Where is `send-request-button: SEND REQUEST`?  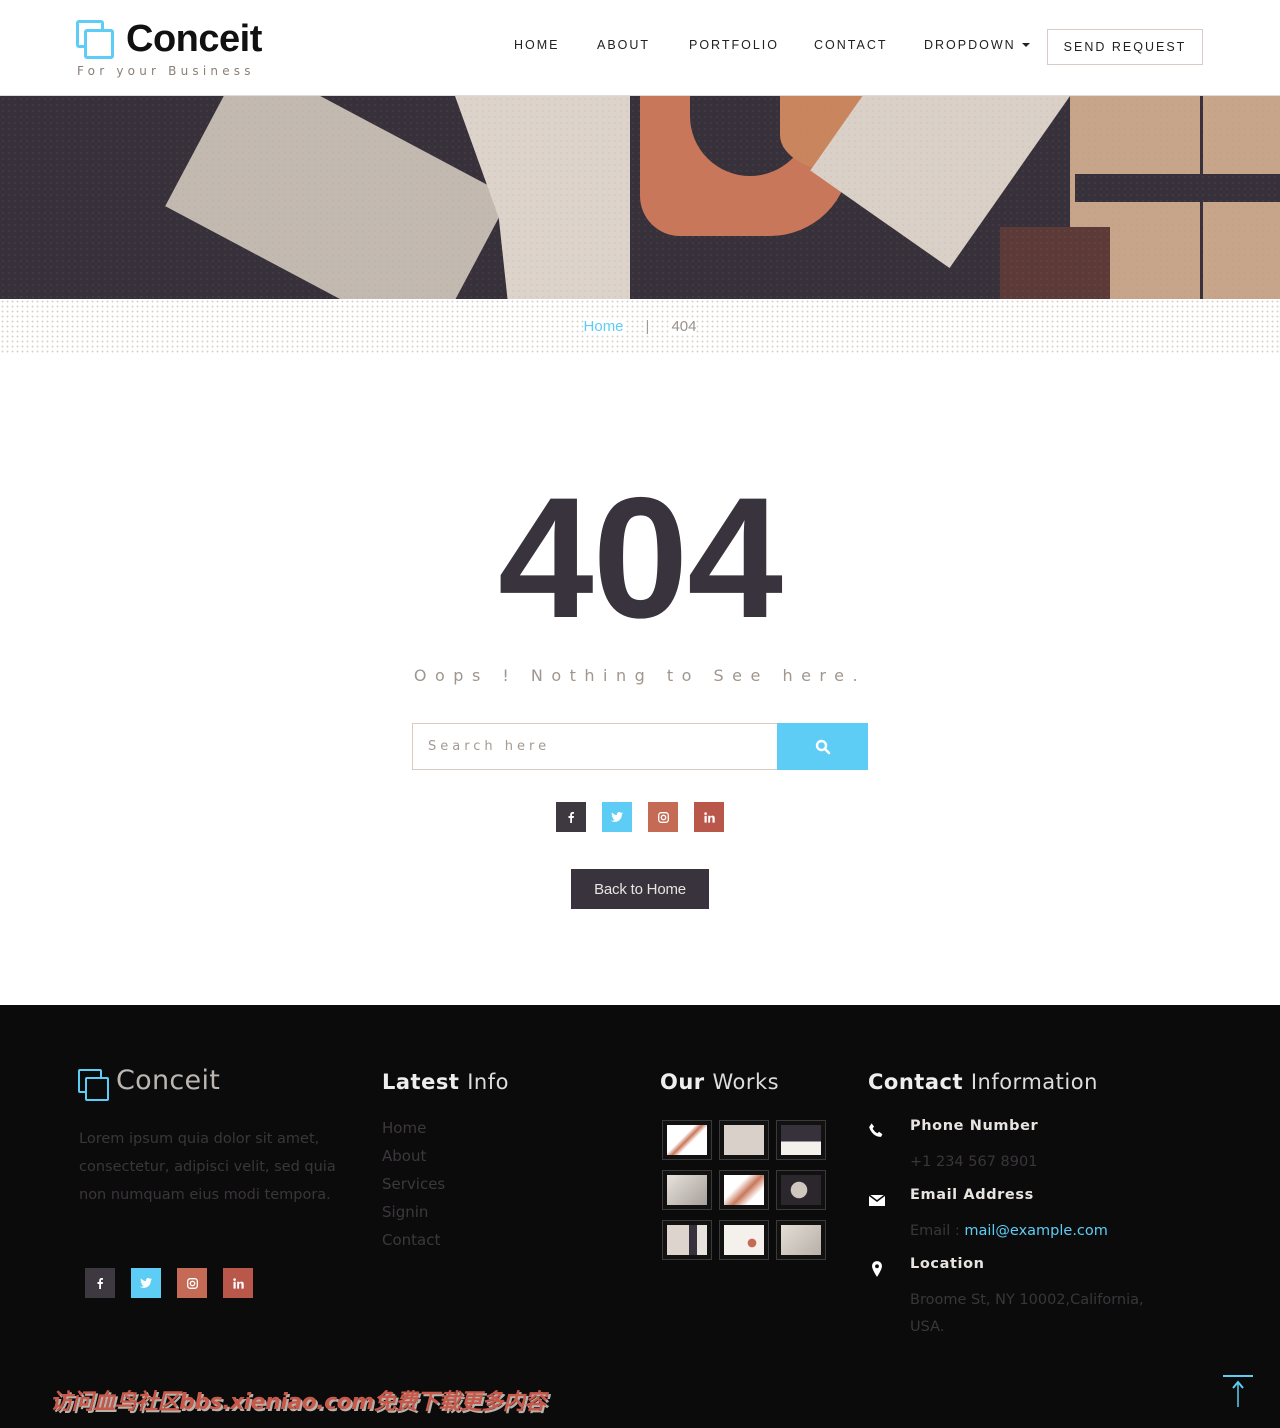
send-request-button: SEND REQUEST is located at coordinates (1125, 47).